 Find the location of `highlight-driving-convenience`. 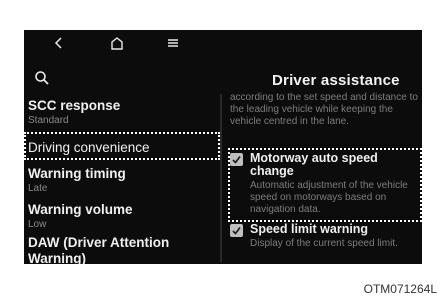

highlight-driving-convenience is located at coordinates (122, 146).